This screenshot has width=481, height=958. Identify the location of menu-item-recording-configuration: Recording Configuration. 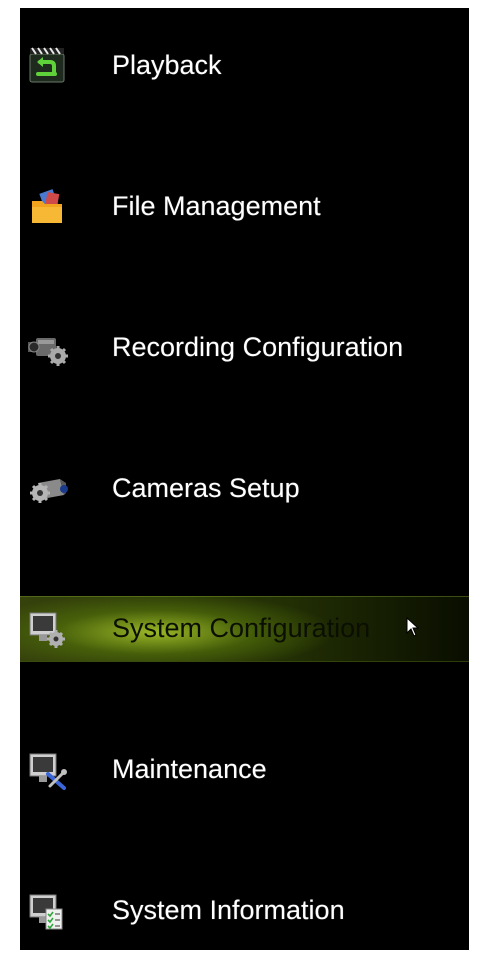
(244, 348).